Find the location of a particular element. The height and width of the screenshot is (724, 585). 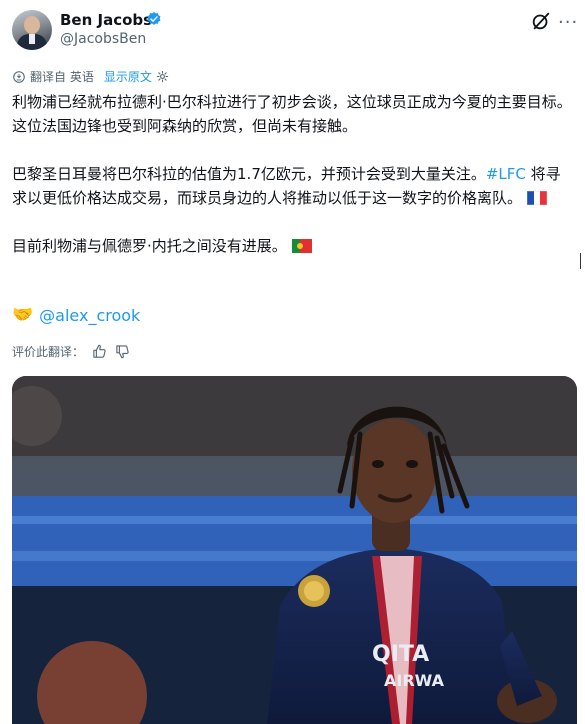

svg-text: AIRWA is located at coordinates (414, 680).